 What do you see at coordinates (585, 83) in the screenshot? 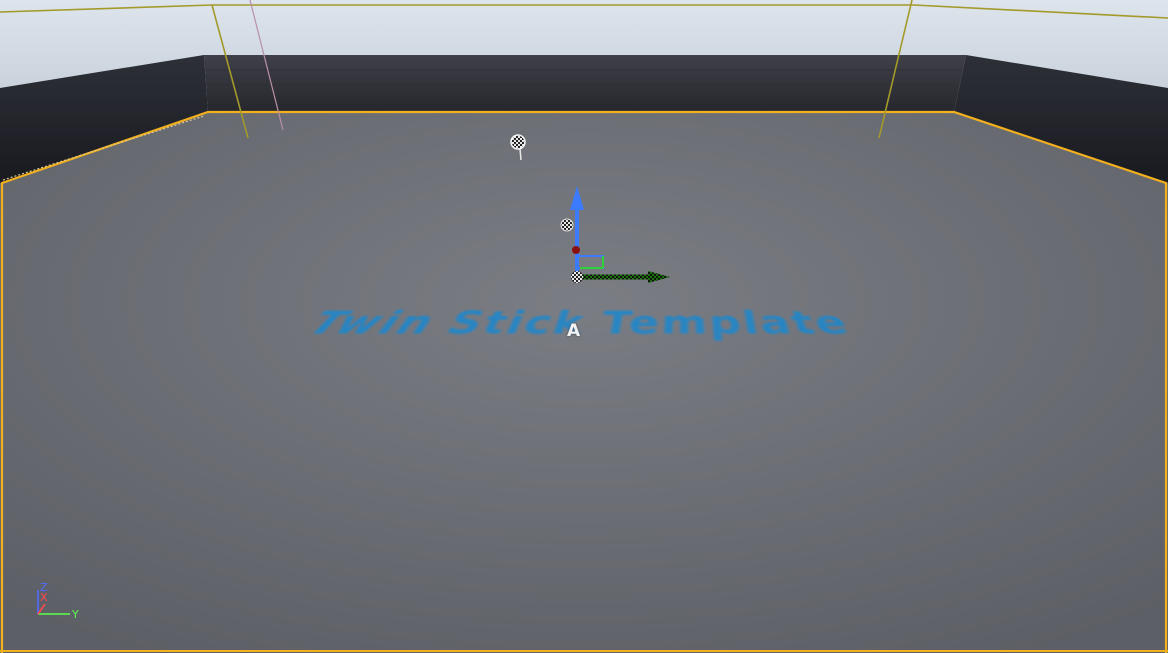
I see `back-wall` at bounding box center [585, 83].